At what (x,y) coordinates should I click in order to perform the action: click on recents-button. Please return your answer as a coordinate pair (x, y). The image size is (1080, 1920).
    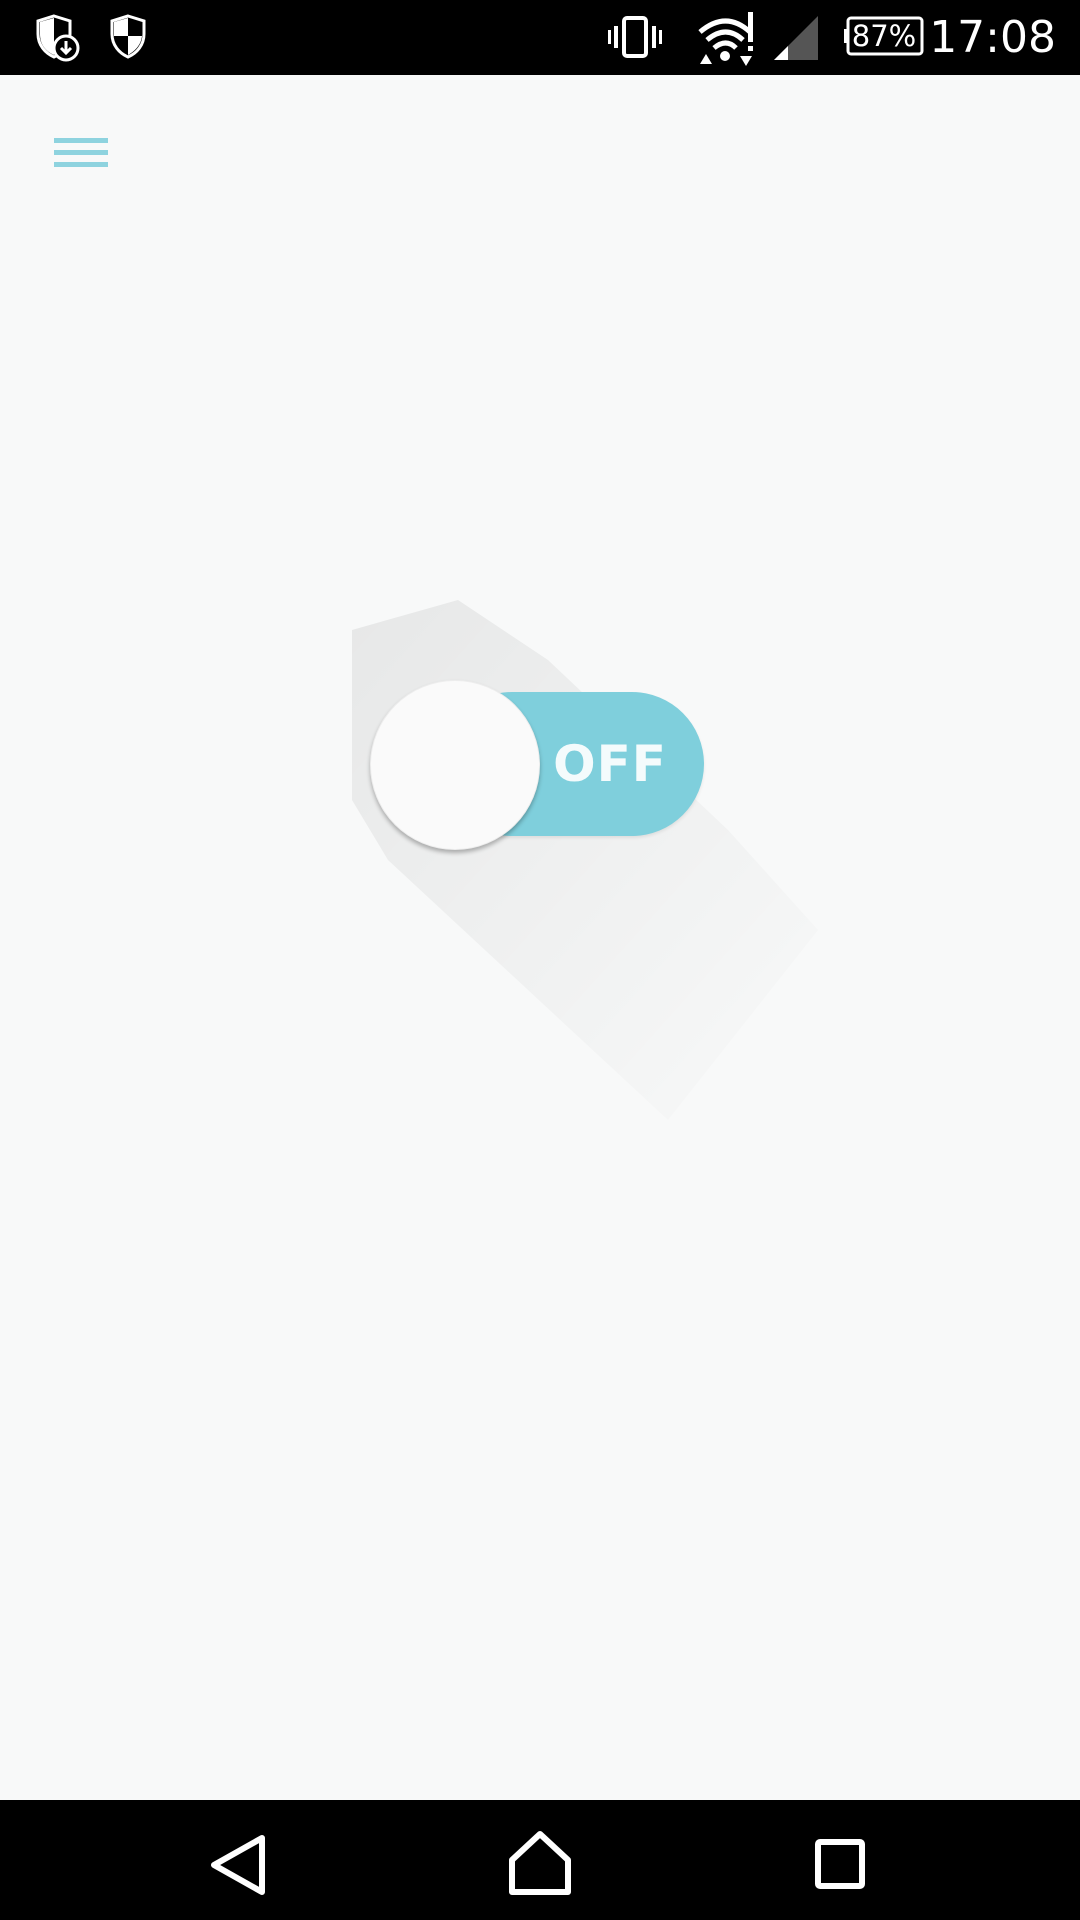
    Looking at the image, I should click on (840, 1865).